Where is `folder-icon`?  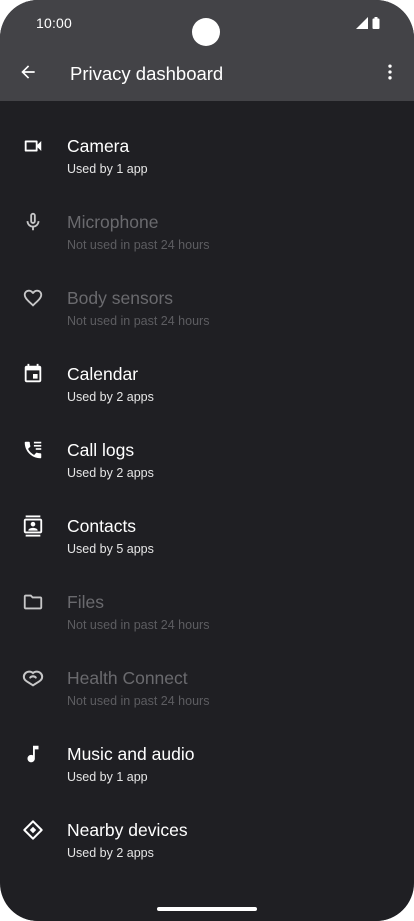 folder-icon is located at coordinates (33, 602).